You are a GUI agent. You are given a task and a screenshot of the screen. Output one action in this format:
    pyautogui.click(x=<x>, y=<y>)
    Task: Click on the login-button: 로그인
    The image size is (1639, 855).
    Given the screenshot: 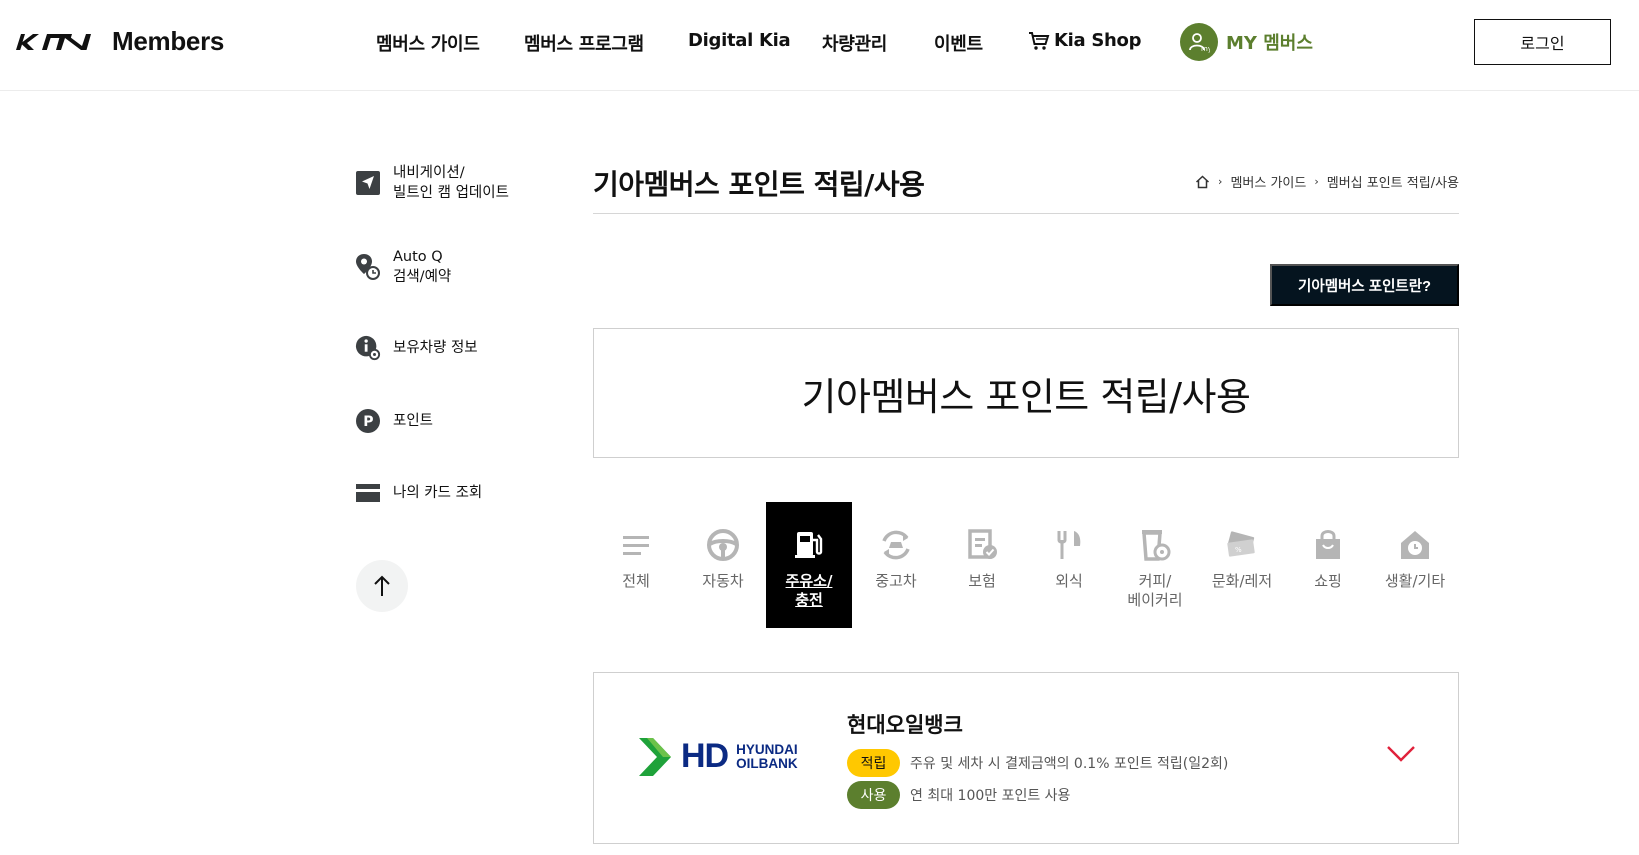 What is the action you would take?
    pyautogui.click(x=1542, y=42)
    